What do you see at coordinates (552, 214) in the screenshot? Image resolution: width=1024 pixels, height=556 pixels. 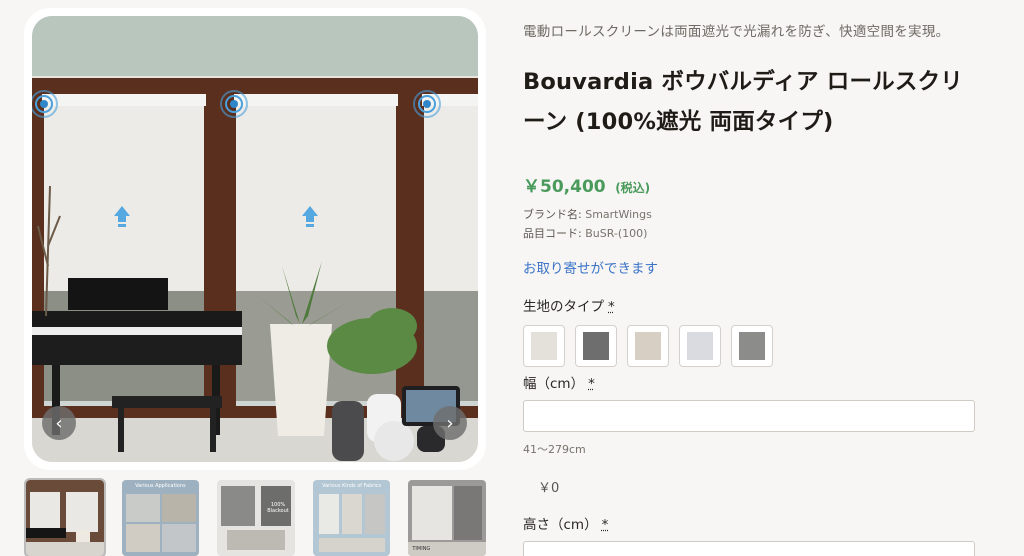 I see `brand-key: ブランド名:` at bounding box center [552, 214].